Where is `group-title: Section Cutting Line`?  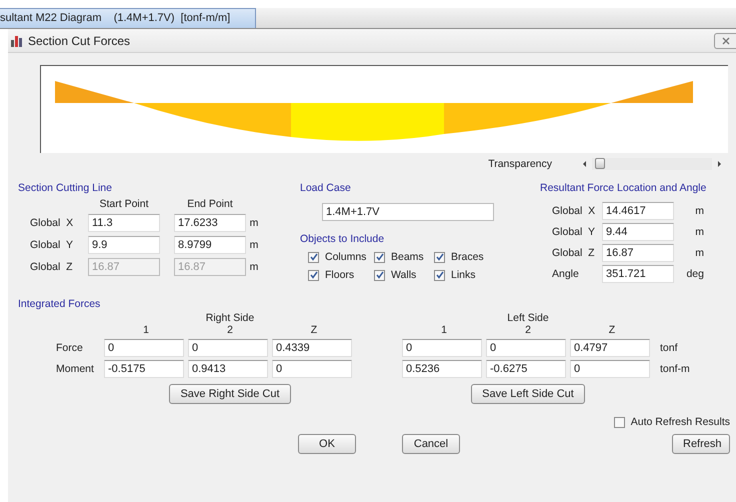
group-title: Section Cutting Line is located at coordinates (65, 188).